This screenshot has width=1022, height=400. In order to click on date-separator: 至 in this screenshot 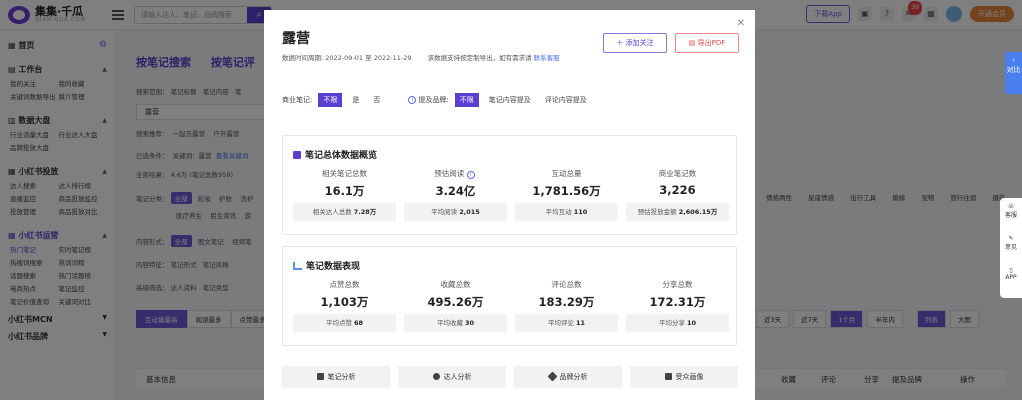, I will do `click(368, 58)`.